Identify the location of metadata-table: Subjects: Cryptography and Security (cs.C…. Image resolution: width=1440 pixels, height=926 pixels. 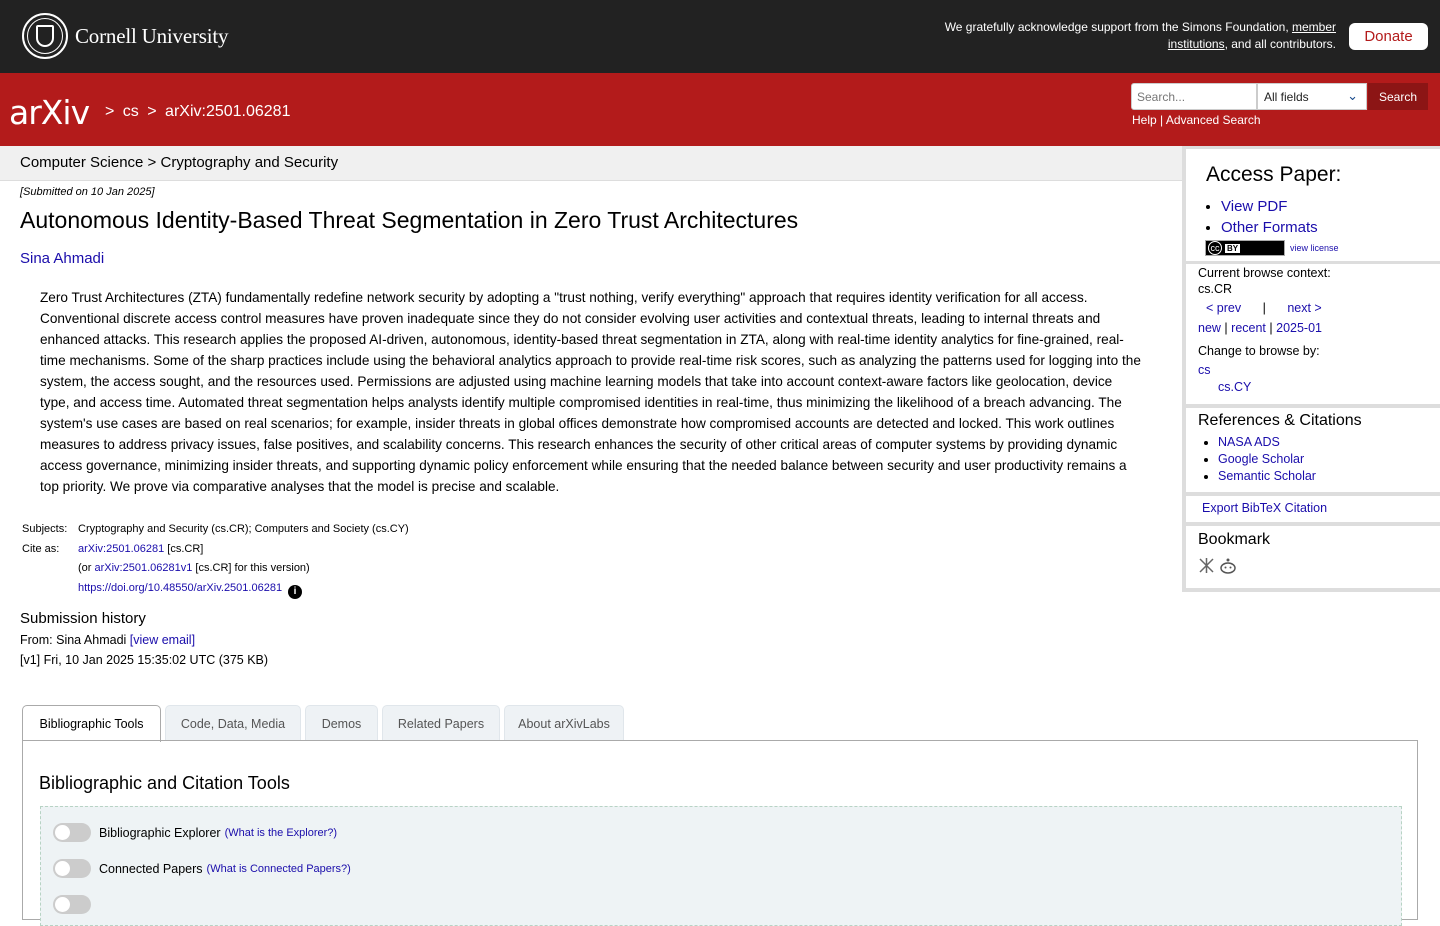
(215, 559).